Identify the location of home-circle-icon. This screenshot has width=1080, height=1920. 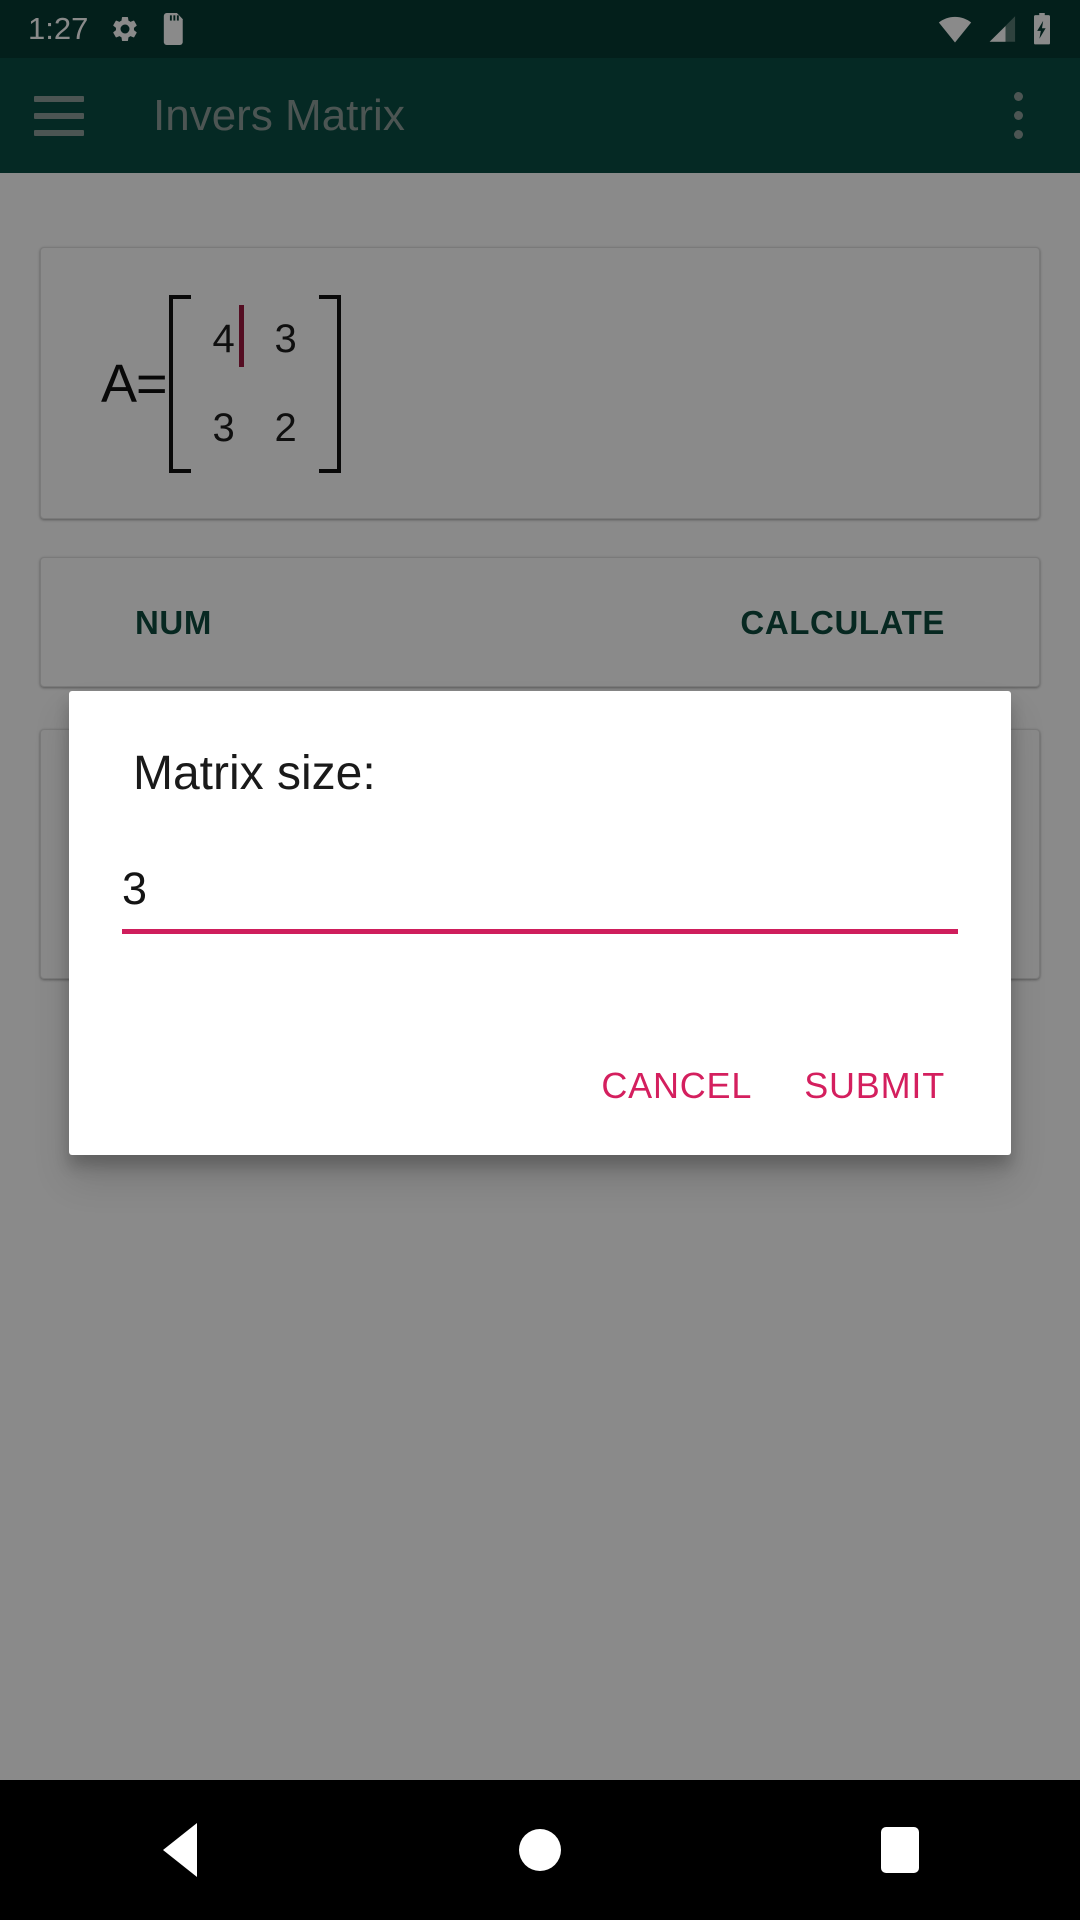
(540, 1850).